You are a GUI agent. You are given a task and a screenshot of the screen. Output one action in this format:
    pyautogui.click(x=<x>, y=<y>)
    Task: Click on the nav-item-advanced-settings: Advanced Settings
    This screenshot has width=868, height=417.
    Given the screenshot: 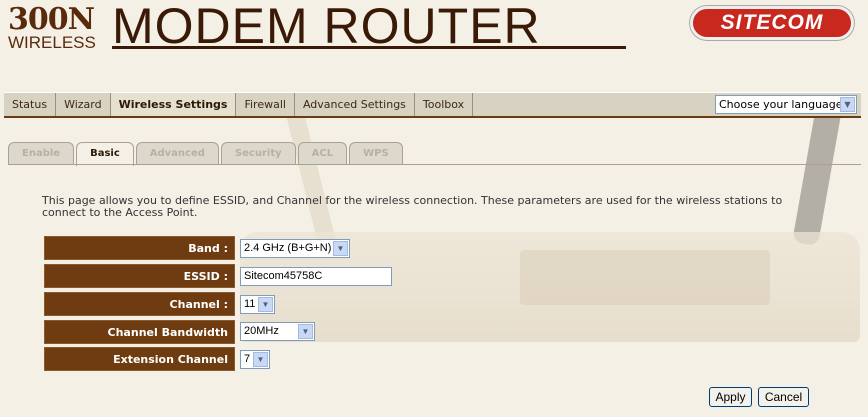 What is the action you would take?
    pyautogui.click(x=355, y=104)
    